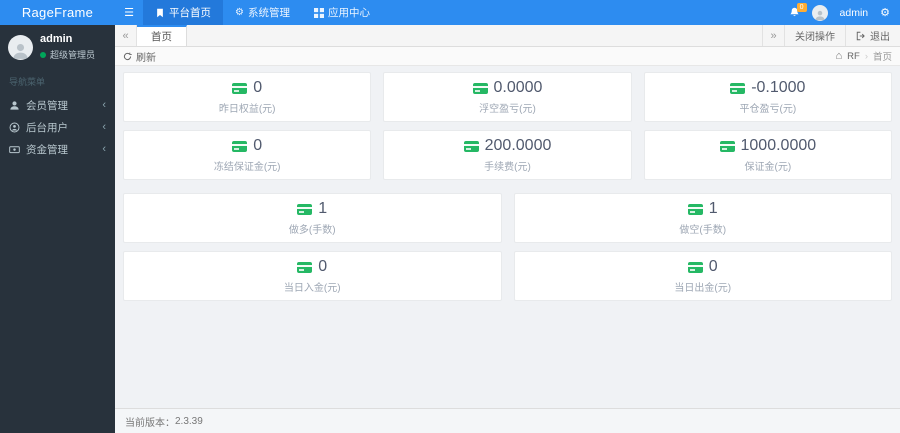  What do you see at coordinates (768, 109) in the screenshot?
I see `stat-label: 平仓盈亏(元)` at bounding box center [768, 109].